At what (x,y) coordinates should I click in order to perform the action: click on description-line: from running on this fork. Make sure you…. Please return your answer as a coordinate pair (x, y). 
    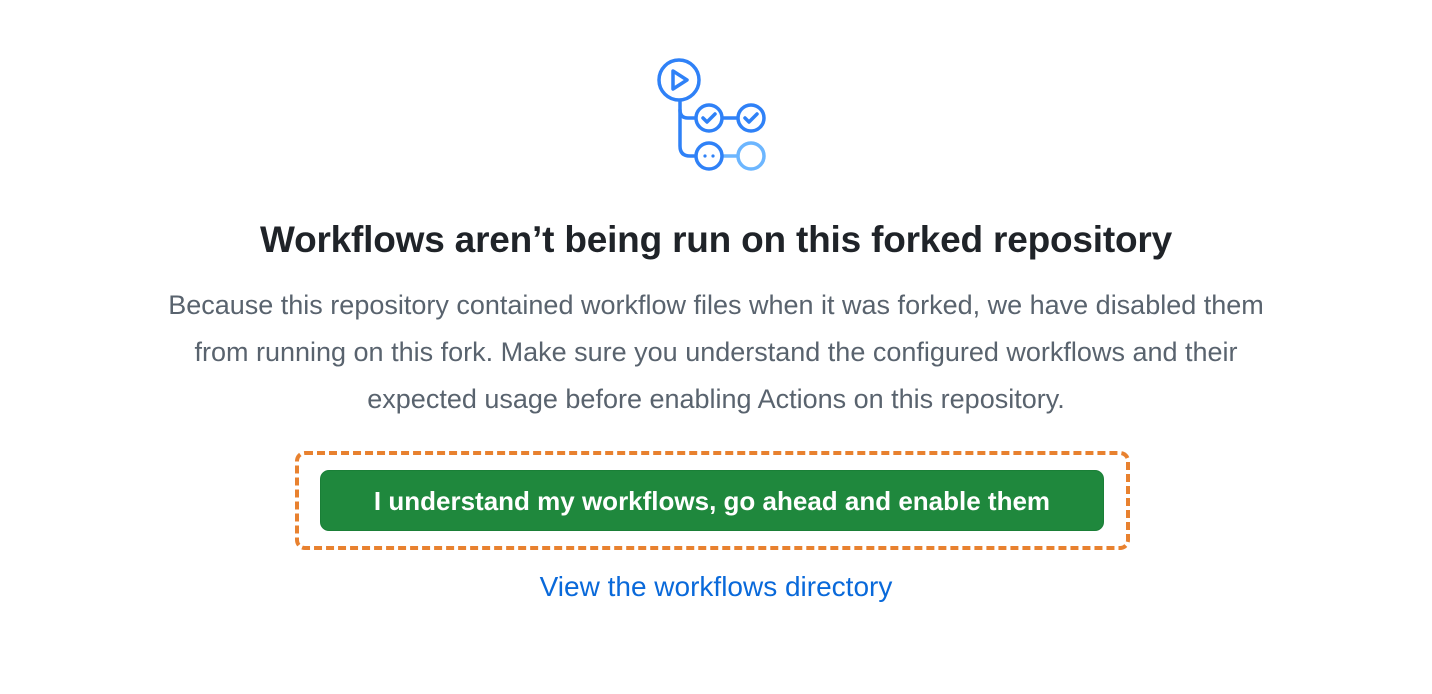
    Looking at the image, I should click on (716, 352).